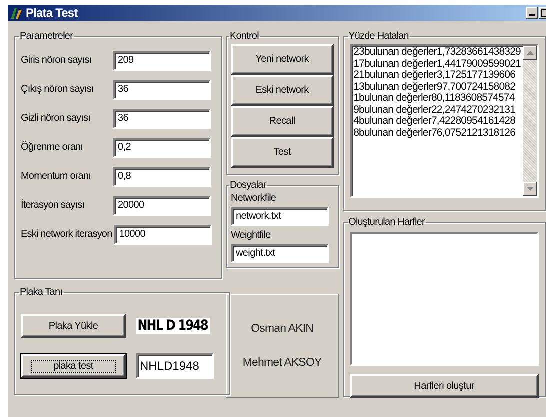 The width and height of the screenshot is (546, 417). Describe the element at coordinates (387, 222) in the screenshot. I see `group-title: Oluşturulan Harfler` at that location.